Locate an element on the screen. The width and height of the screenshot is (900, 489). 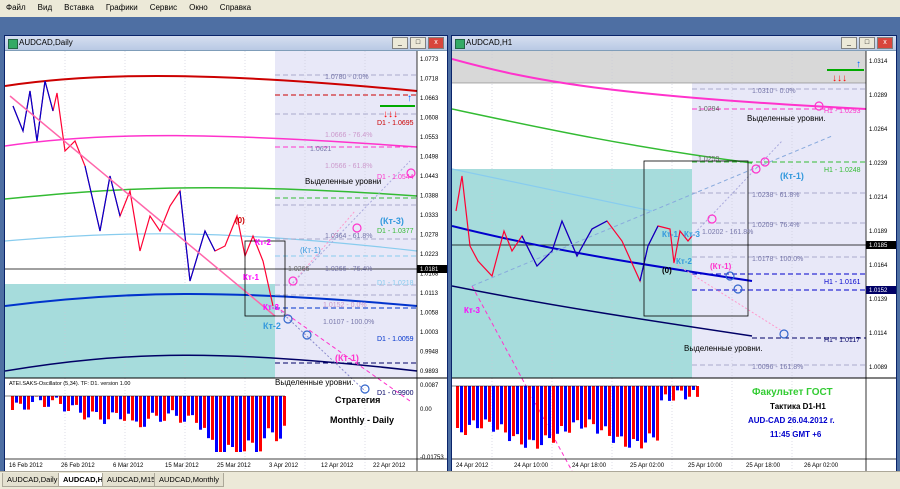
price-scale-label: 1.0189 is located at coordinates (878, 232).